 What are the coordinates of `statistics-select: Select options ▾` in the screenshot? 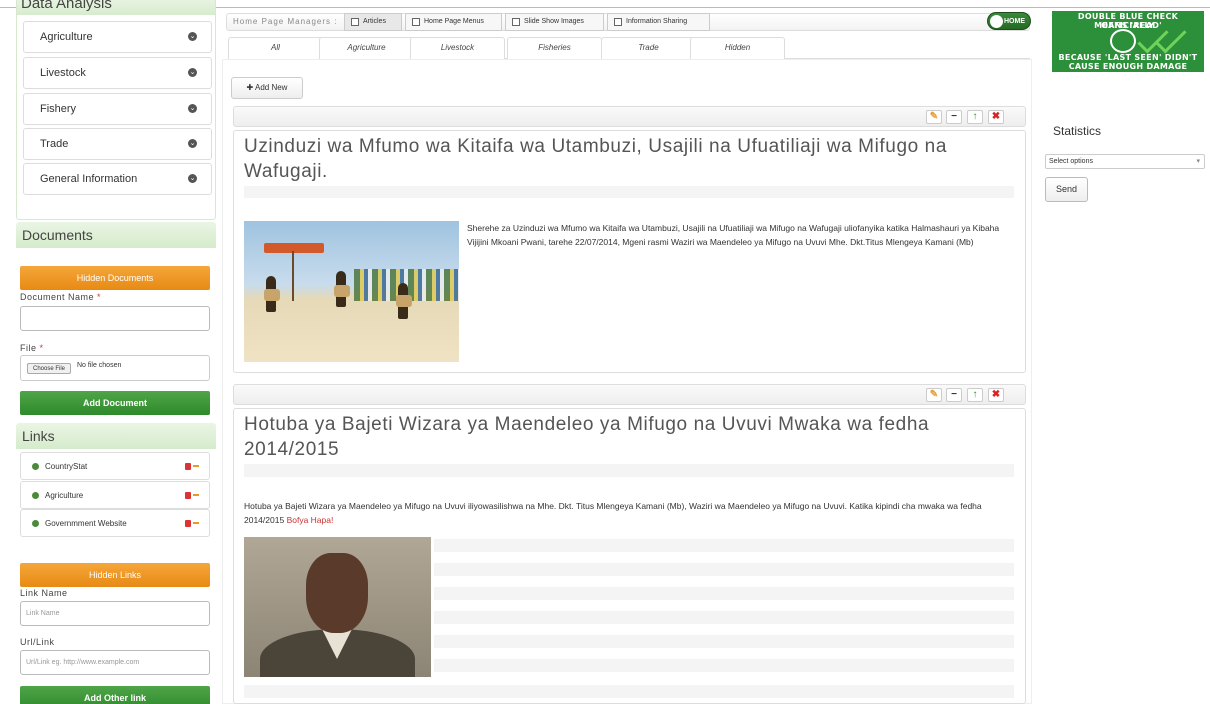 It's located at (1125, 161).